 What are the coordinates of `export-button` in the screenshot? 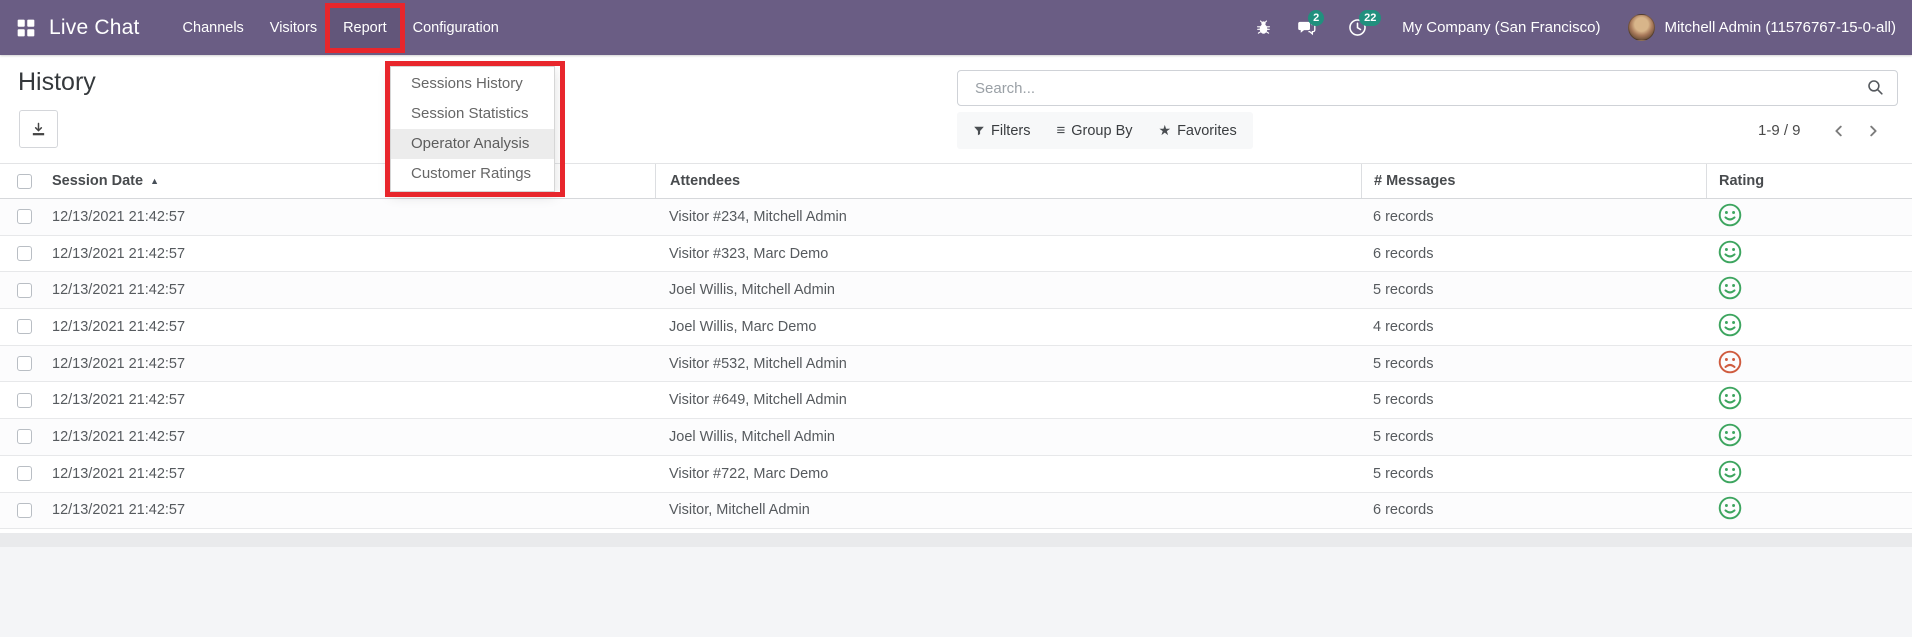 It's located at (38, 129).